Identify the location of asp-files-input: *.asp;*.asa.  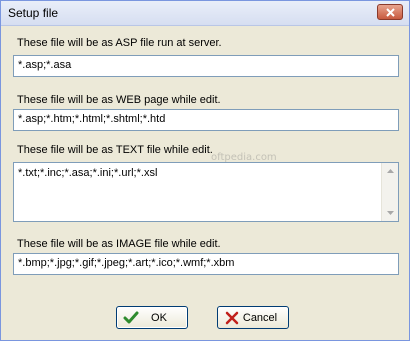
(206, 66).